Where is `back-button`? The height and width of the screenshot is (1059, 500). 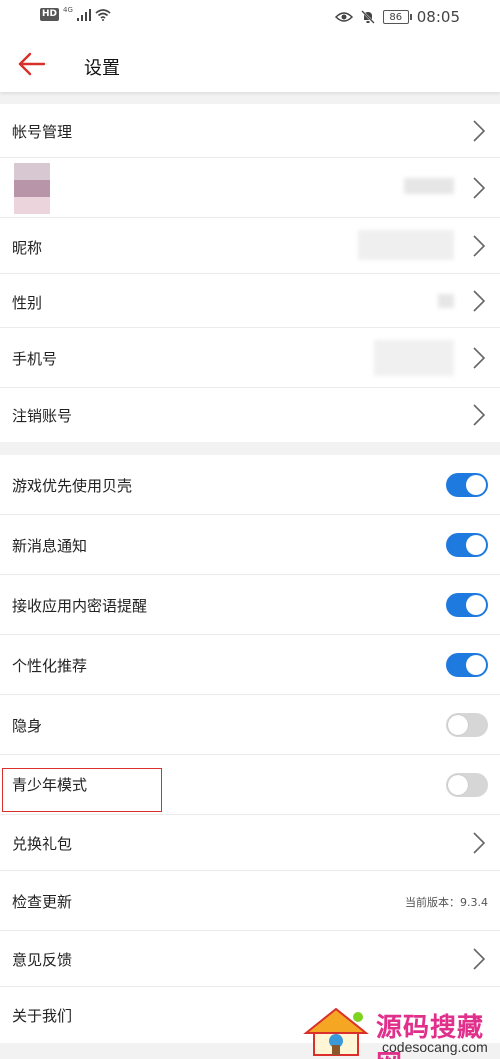 back-button is located at coordinates (34, 64).